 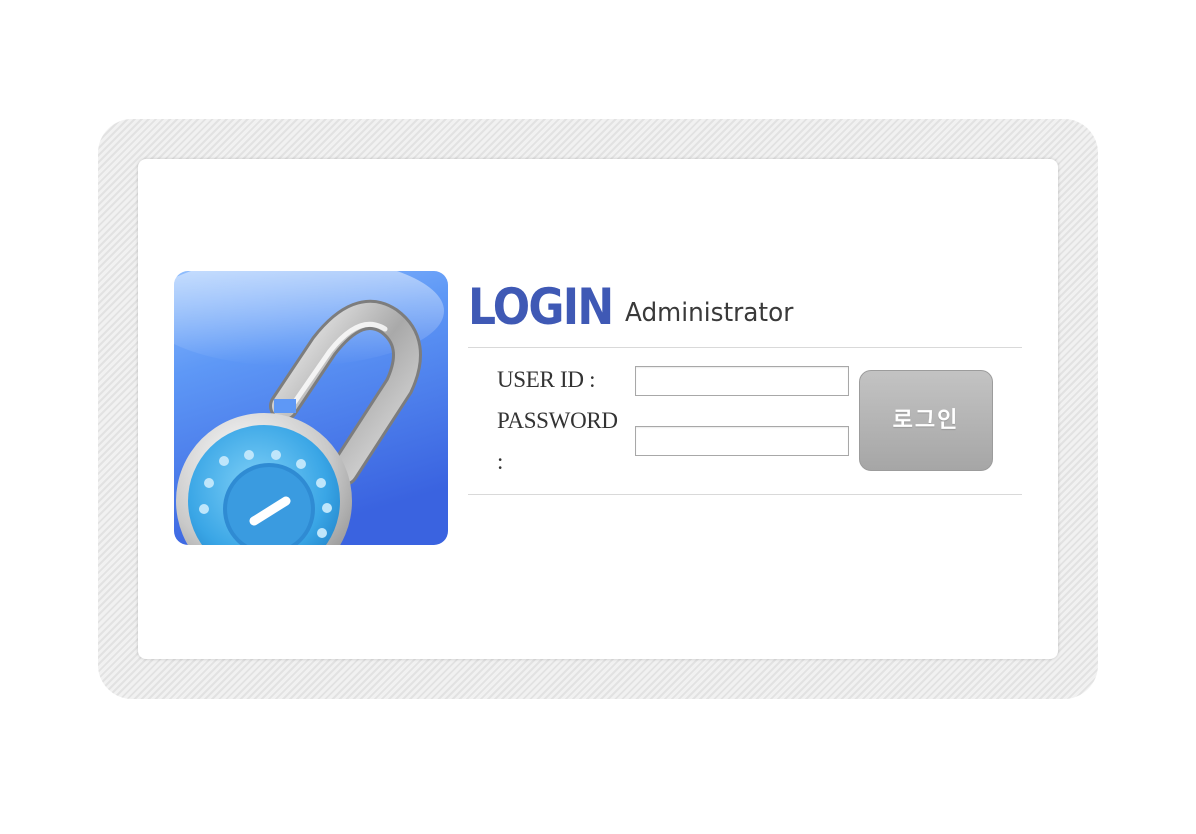 I want to click on padlock-icon, so click(x=311, y=408).